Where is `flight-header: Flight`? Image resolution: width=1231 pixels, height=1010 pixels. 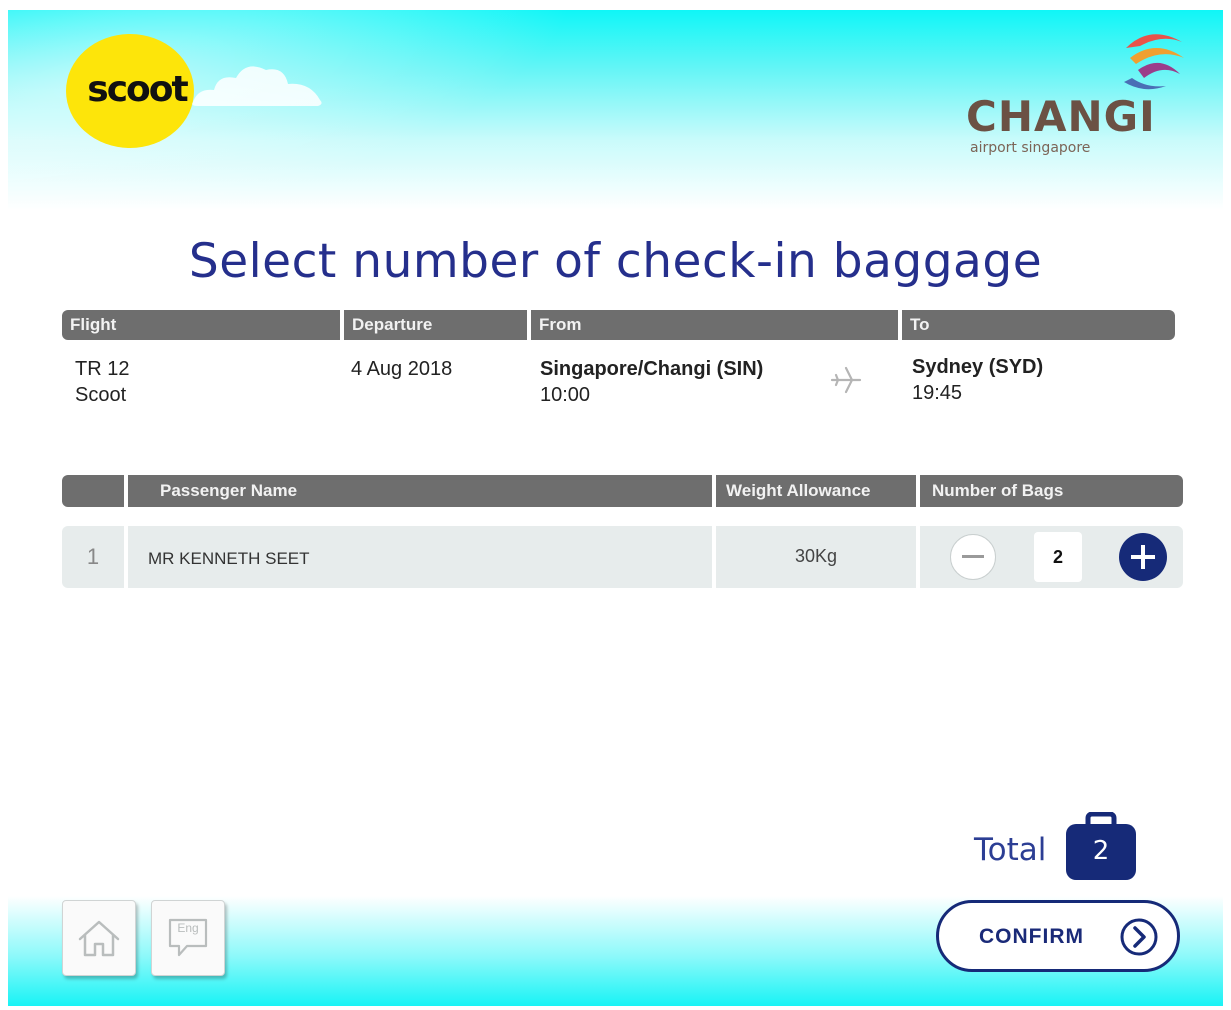
flight-header: Flight is located at coordinates (201, 325).